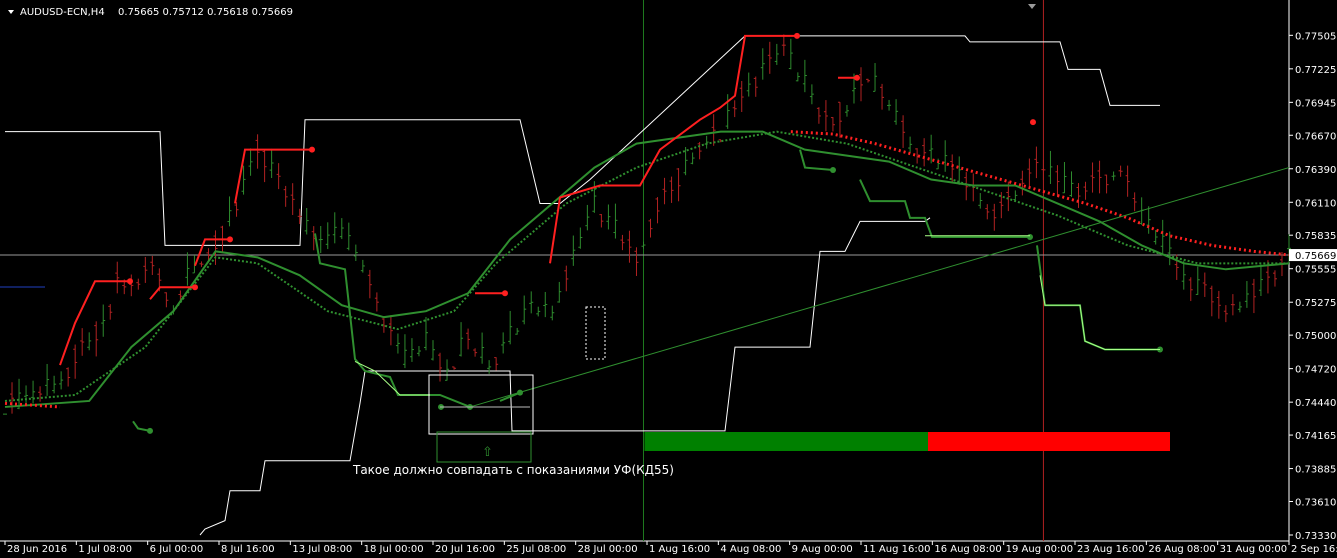 The image size is (1337, 558). I want to click on time-tick-label: 1 Jul 08:00, so click(105, 549).